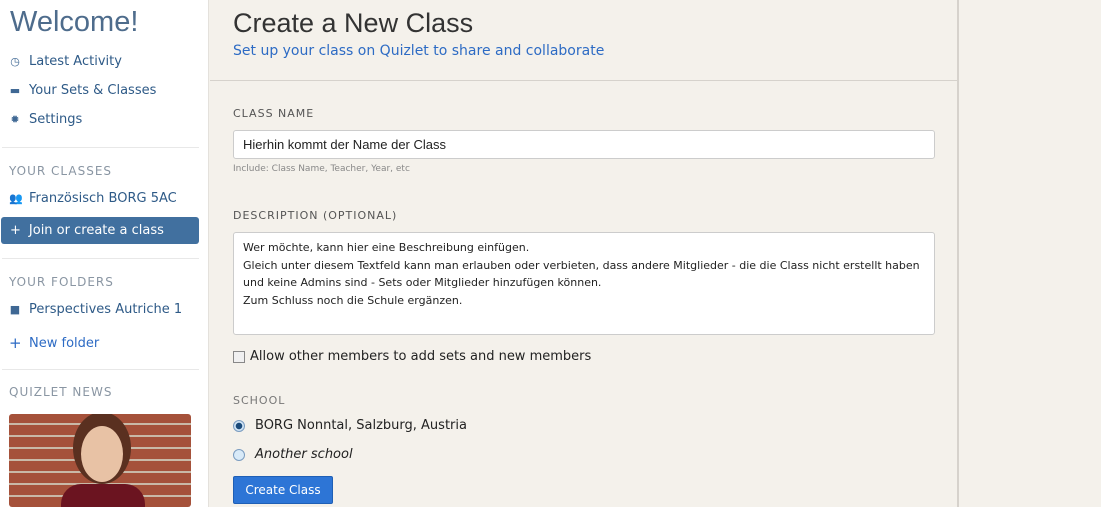 This screenshot has height=507, width=1101. What do you see at coordinates (93, 90) in the screenshot?
I see `nav-label: Your Sets & Classes` at bounding box center [93, 90].